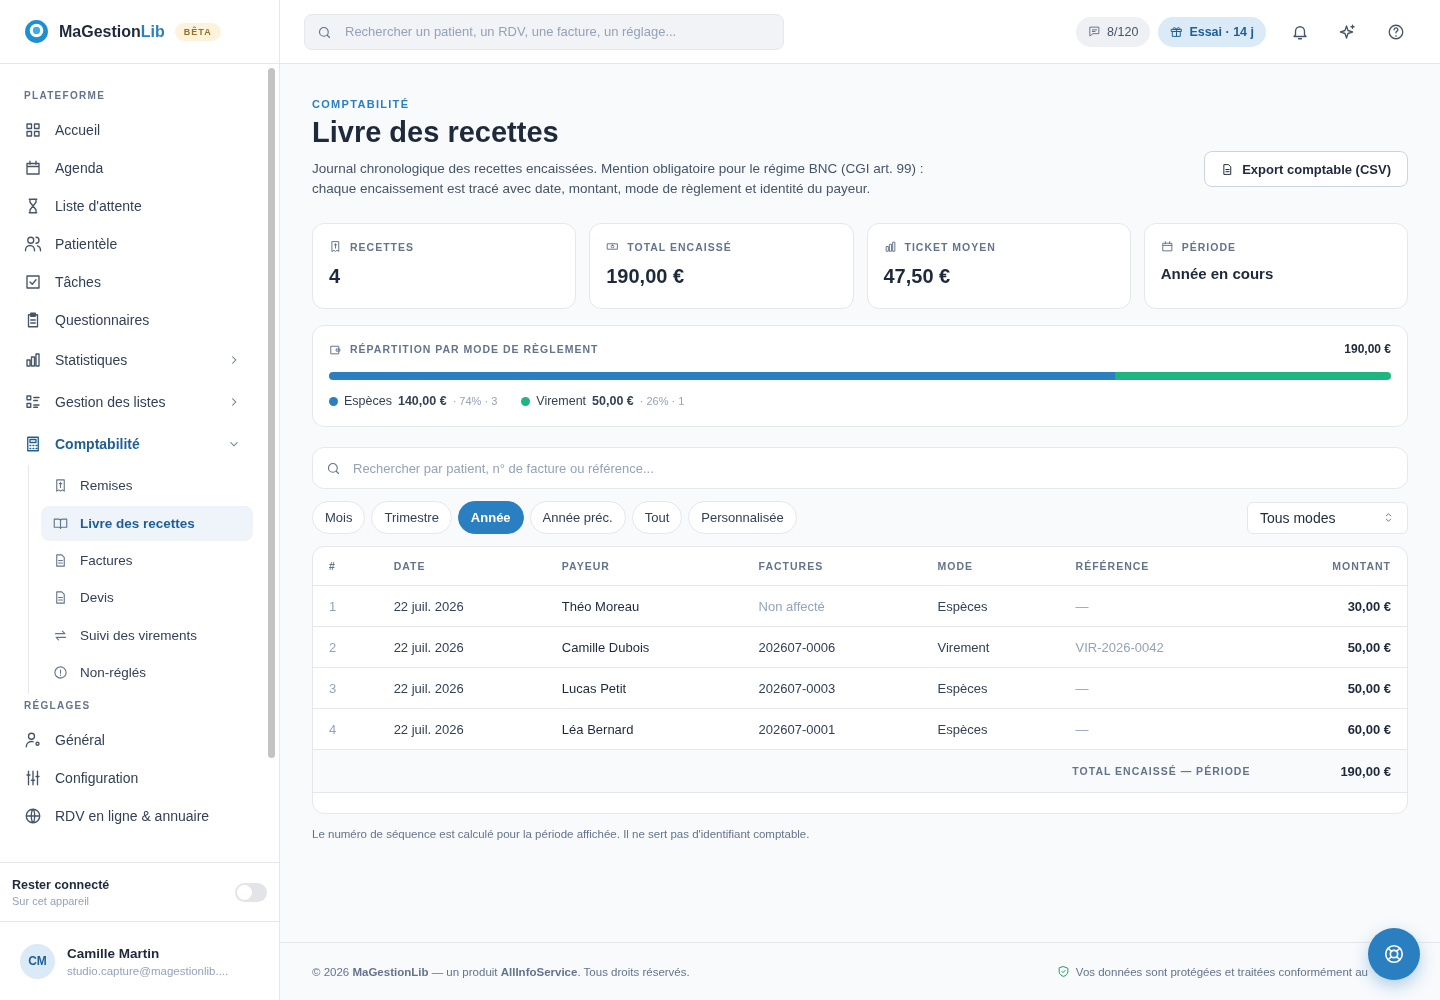 Image resolution: width=1440 pixels, height=1000 pixels. I want to click on sparkle-icon, so click(1348, 31).